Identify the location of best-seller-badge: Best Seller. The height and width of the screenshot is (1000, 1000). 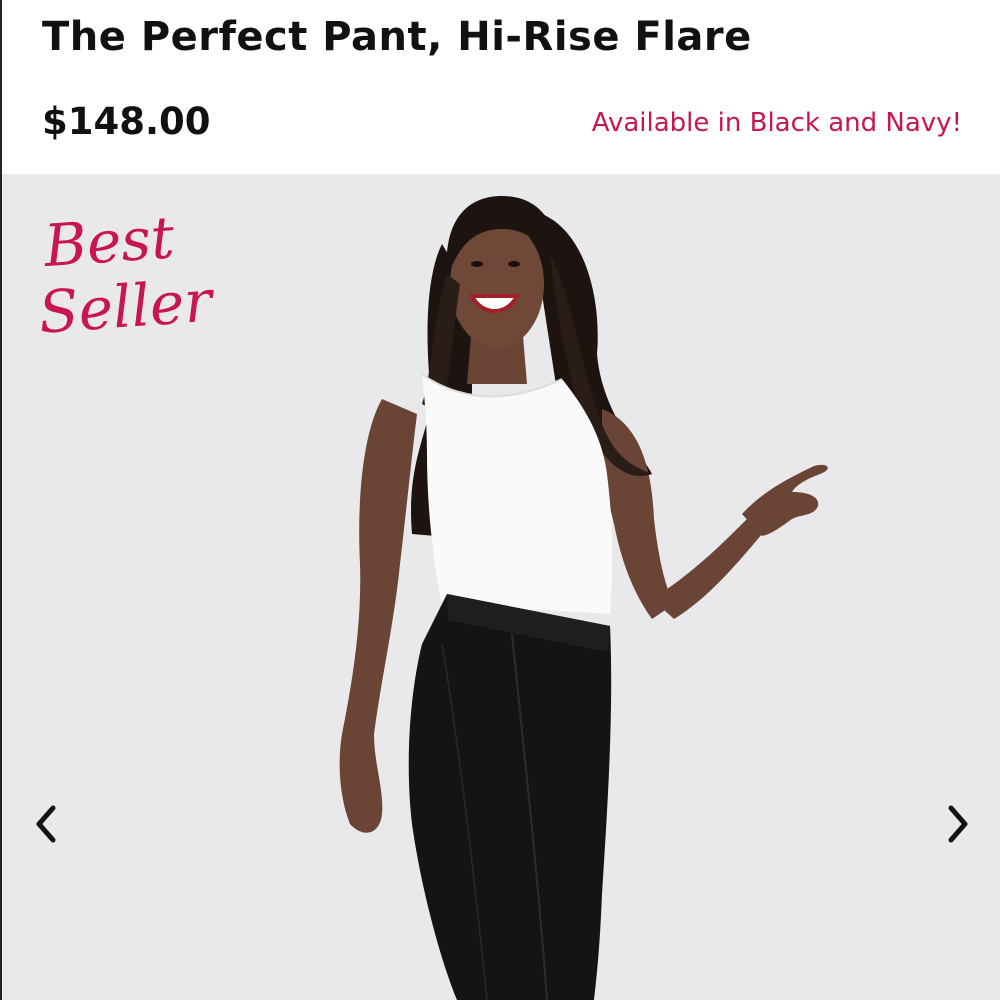
(123, 274).